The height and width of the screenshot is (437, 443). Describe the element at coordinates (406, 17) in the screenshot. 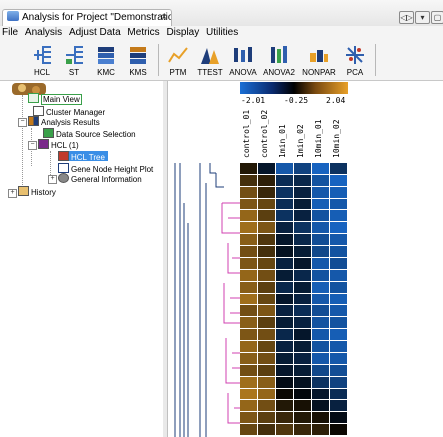

I see `scroll-tabs-button: ◁▷` at that location.